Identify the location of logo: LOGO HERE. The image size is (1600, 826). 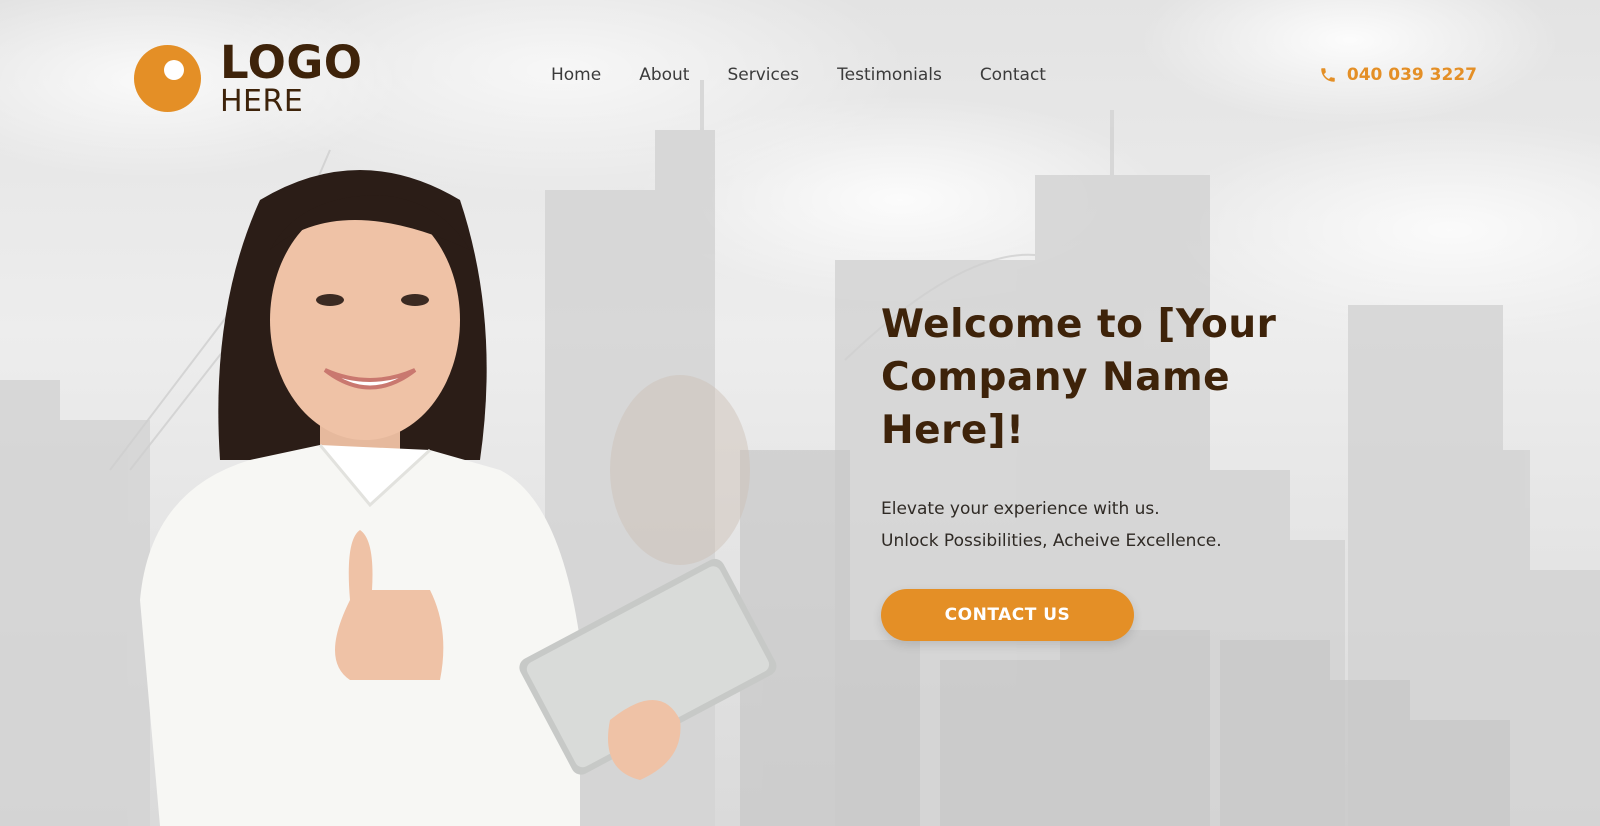
(248, 78).